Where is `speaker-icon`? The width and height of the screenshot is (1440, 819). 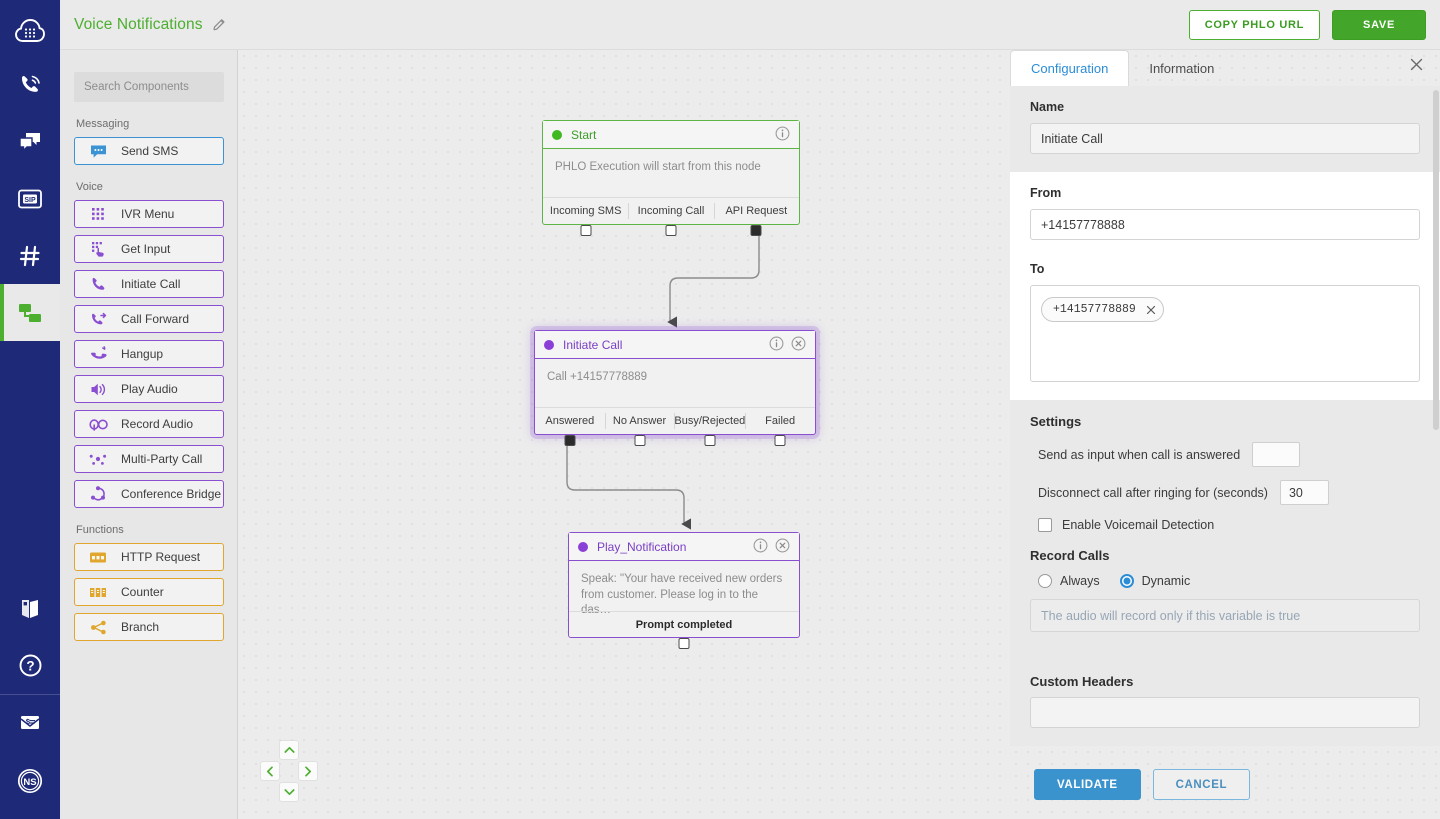 speaker-icon is located at coordinates (98, 389).